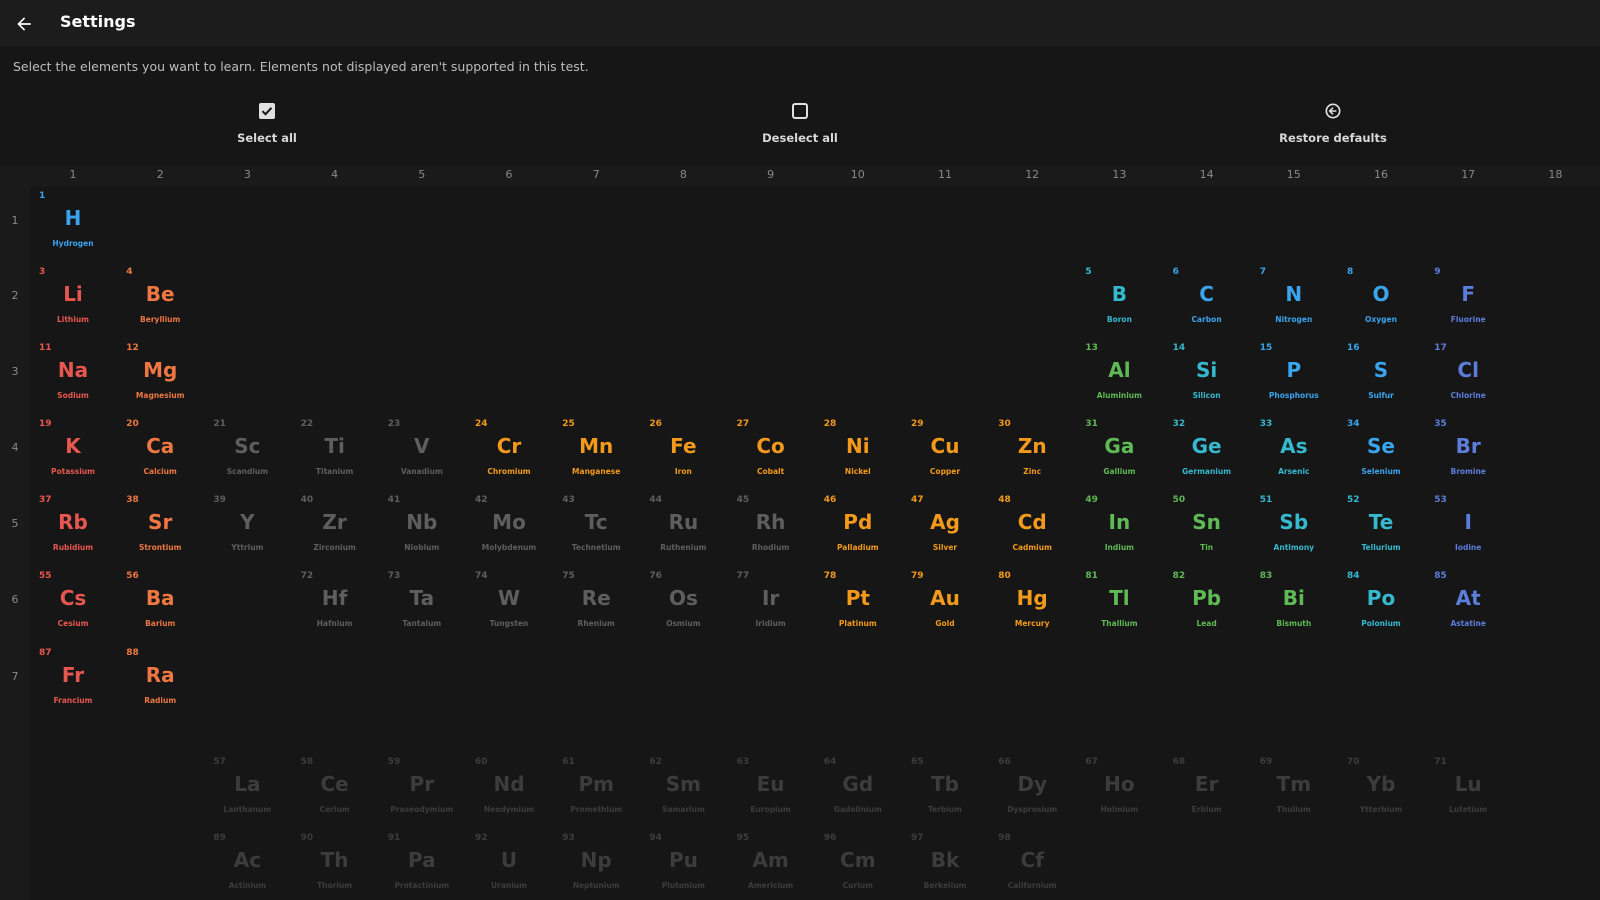  What do you see at coordinates (1294, 604) in the screenshot?
I see `element-tile-bi: 83 Bi Bismuth` at bounding box center [1294, 604].